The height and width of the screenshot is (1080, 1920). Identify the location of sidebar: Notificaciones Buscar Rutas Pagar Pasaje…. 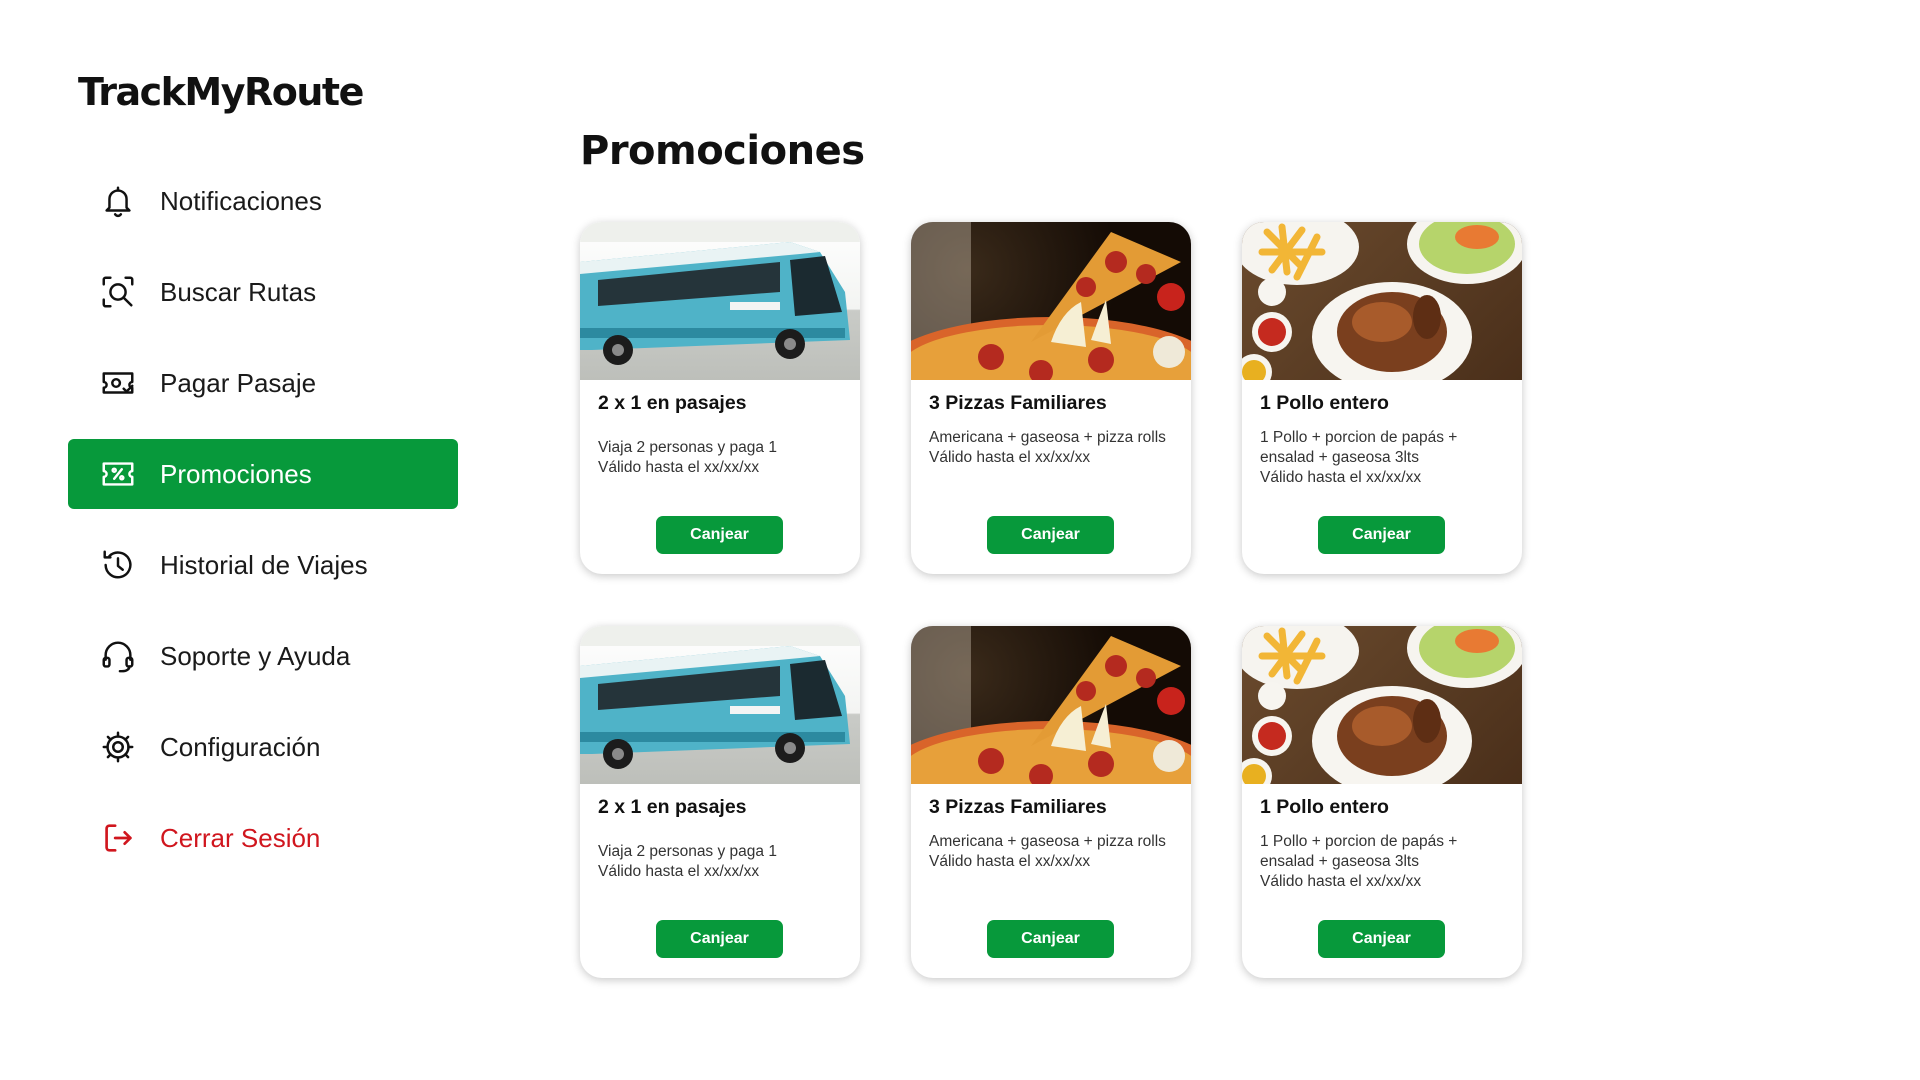
(263, 530).